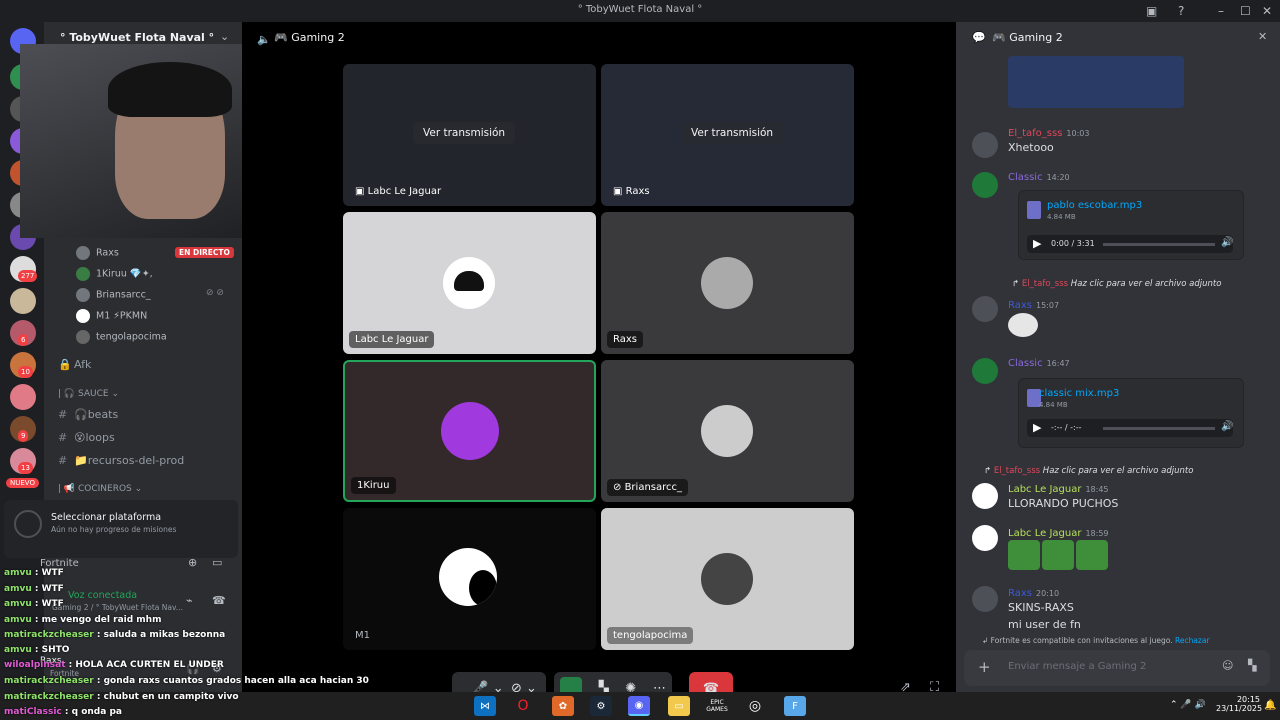 The image size is (1280, 720). What do you see at coordinates (264, 39) in the screenshot?
I see `speaker-icon: 🔈` at bounding box center [264, 39].